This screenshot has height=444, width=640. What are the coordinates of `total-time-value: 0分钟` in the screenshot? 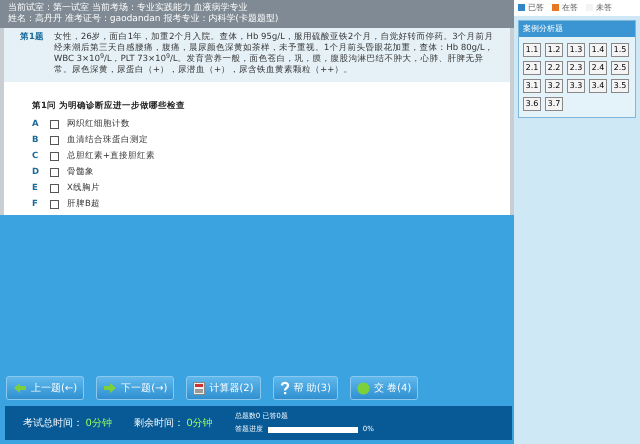 It's located at (99, 423).